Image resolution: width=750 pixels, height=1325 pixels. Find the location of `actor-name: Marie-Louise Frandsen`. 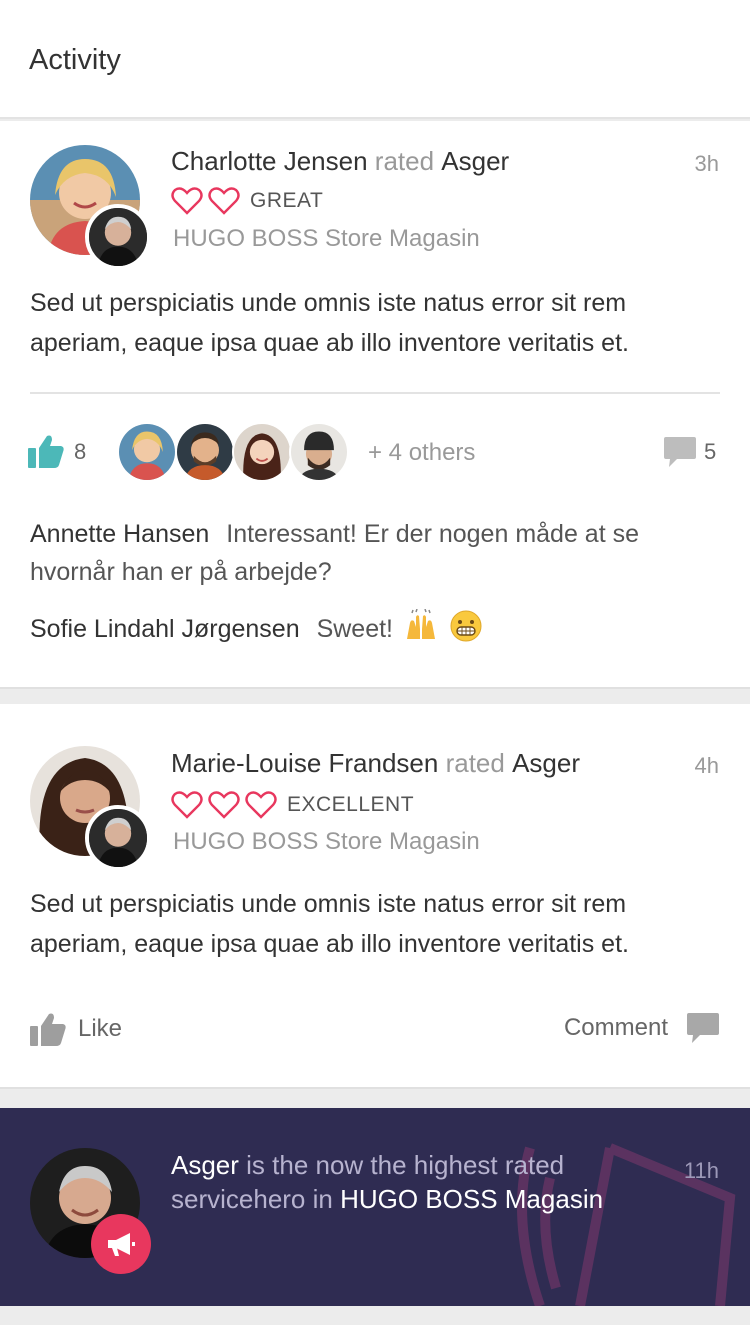

actor-name: Marie-Louise Frandsen is located at coordinates (304, 763).